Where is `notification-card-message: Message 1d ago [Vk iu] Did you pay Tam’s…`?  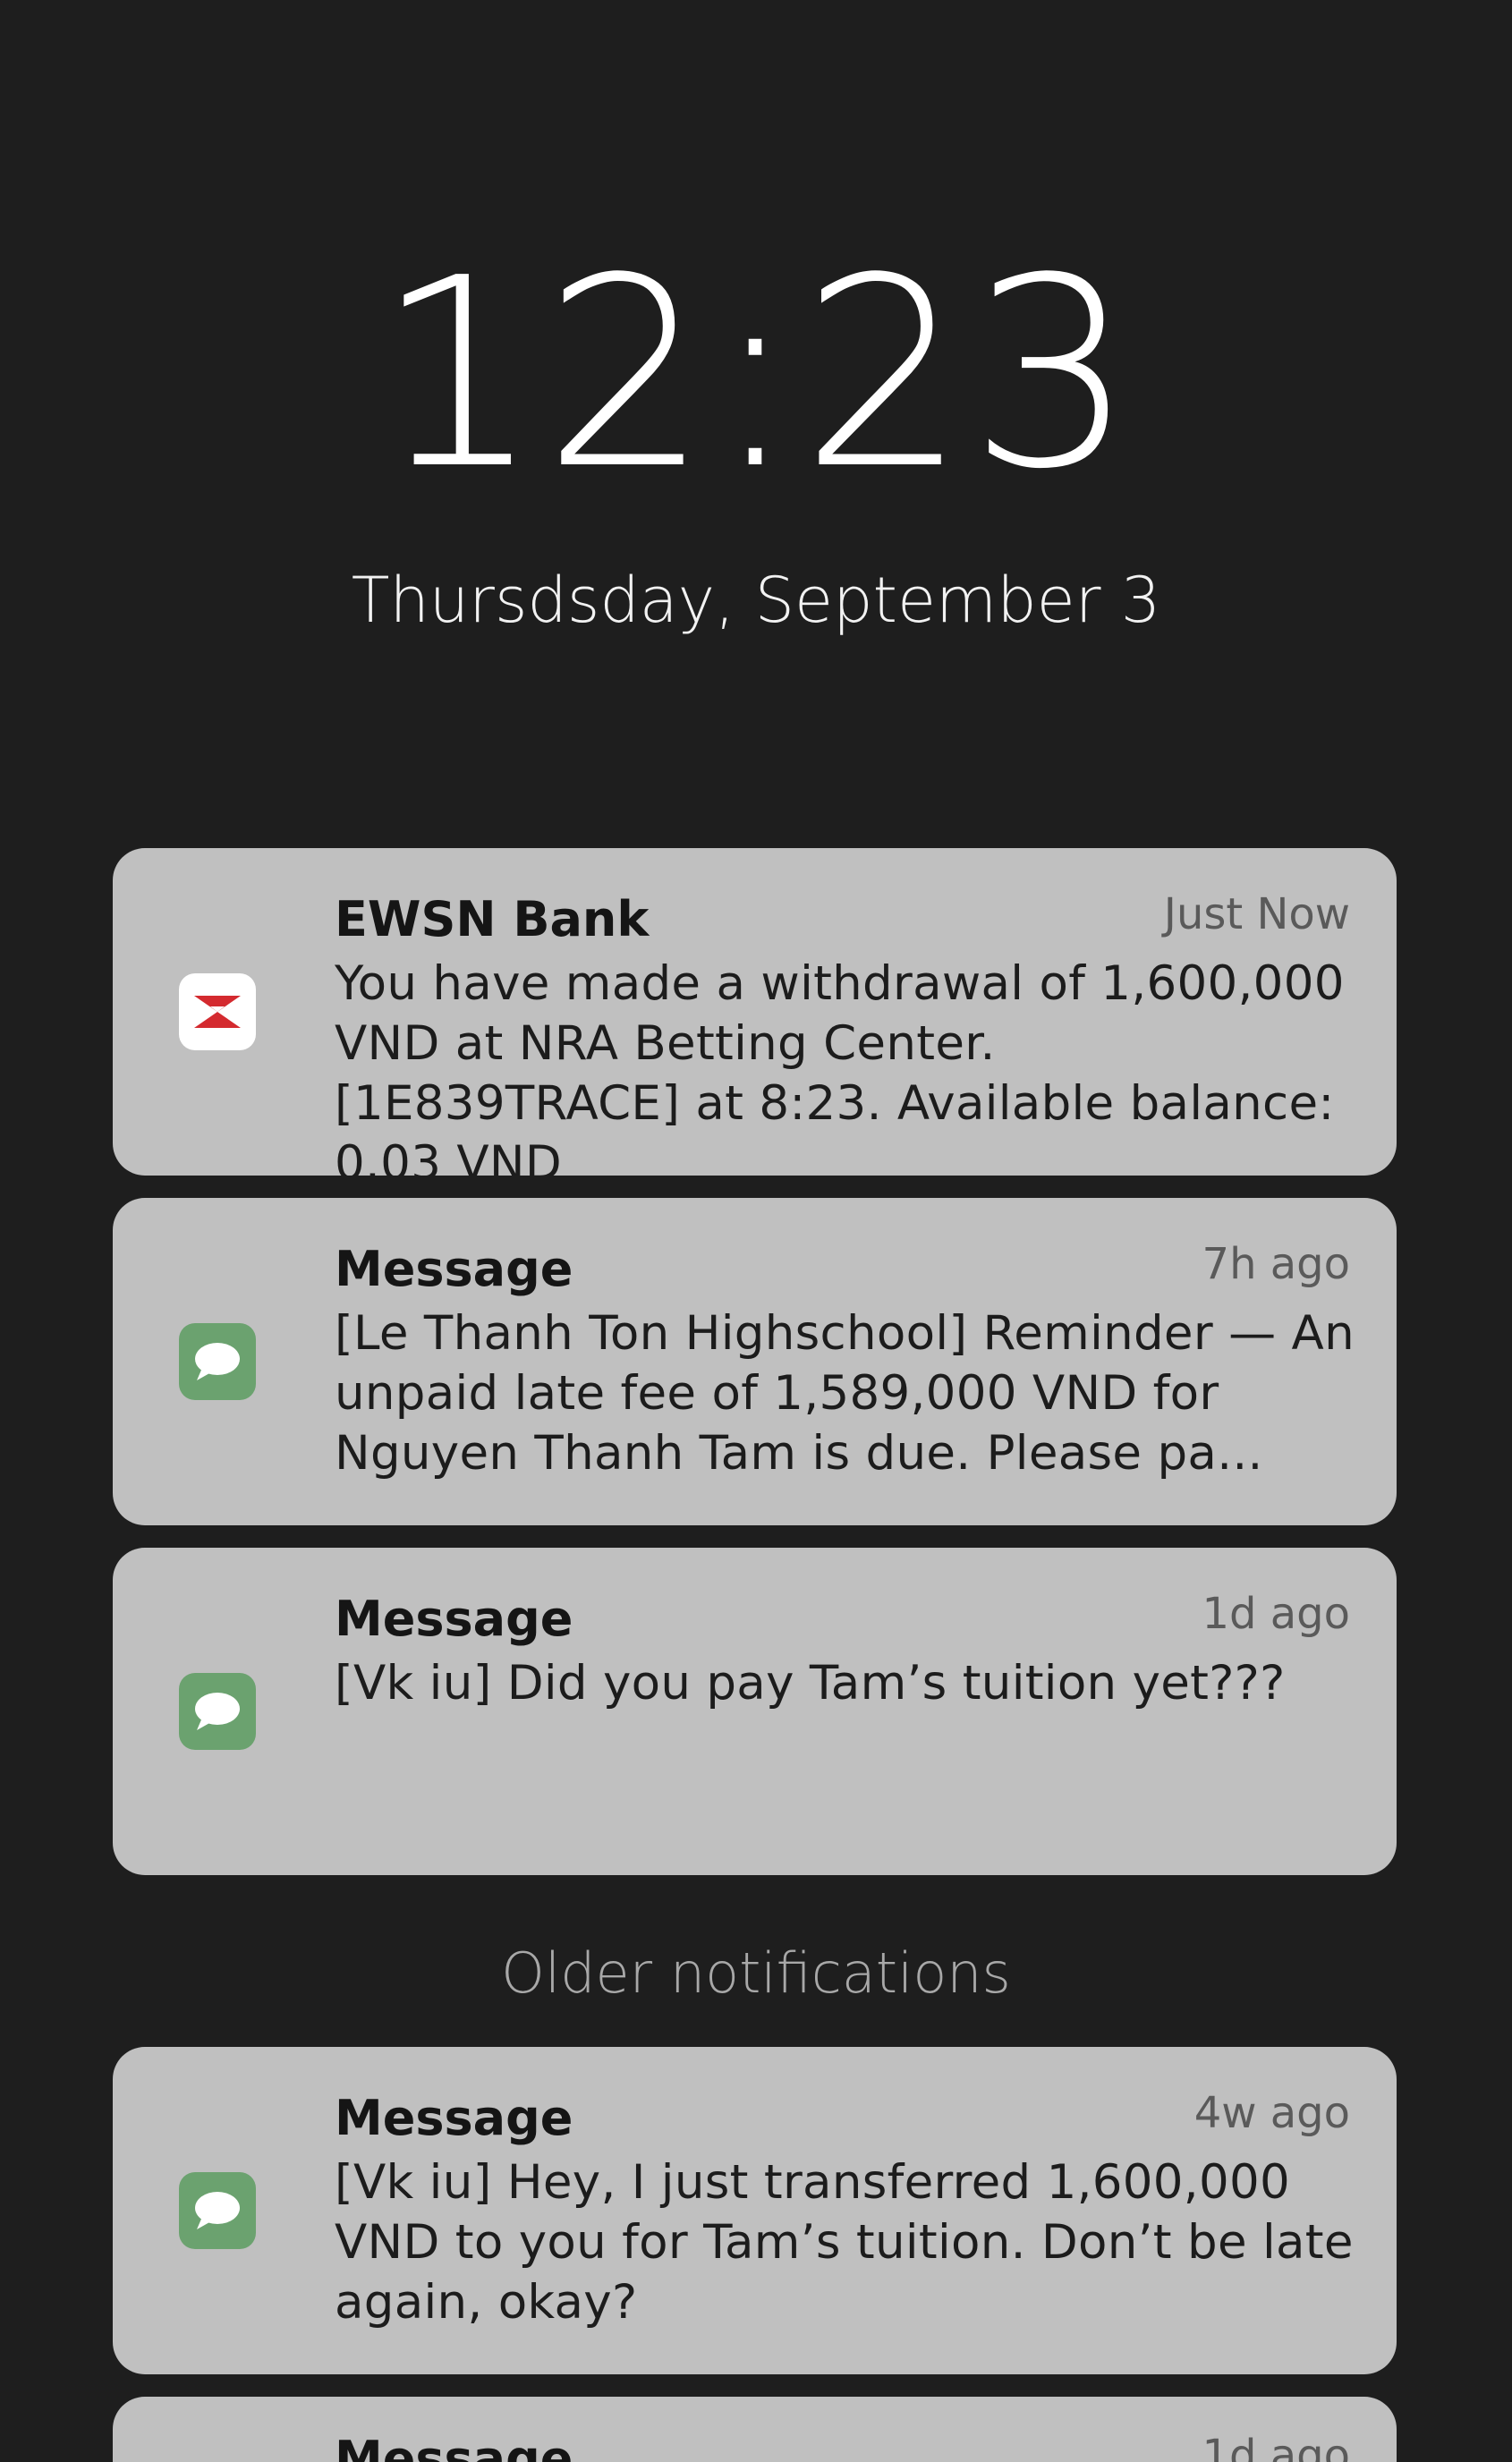
notification-card-message: Message 1d ago [Vk iu] Did you pay Tam’s… is located at coordinates (755, 1711).